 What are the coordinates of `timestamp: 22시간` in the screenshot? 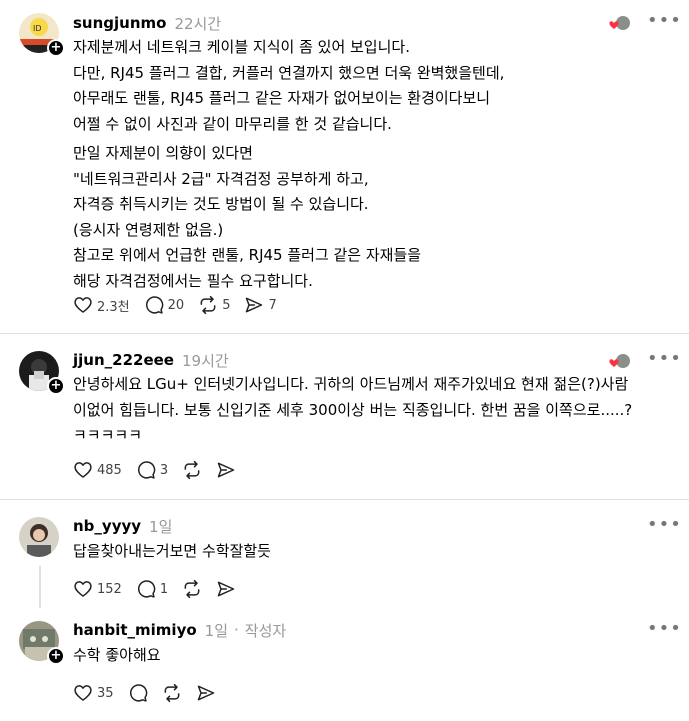 It's located at (197, 23).